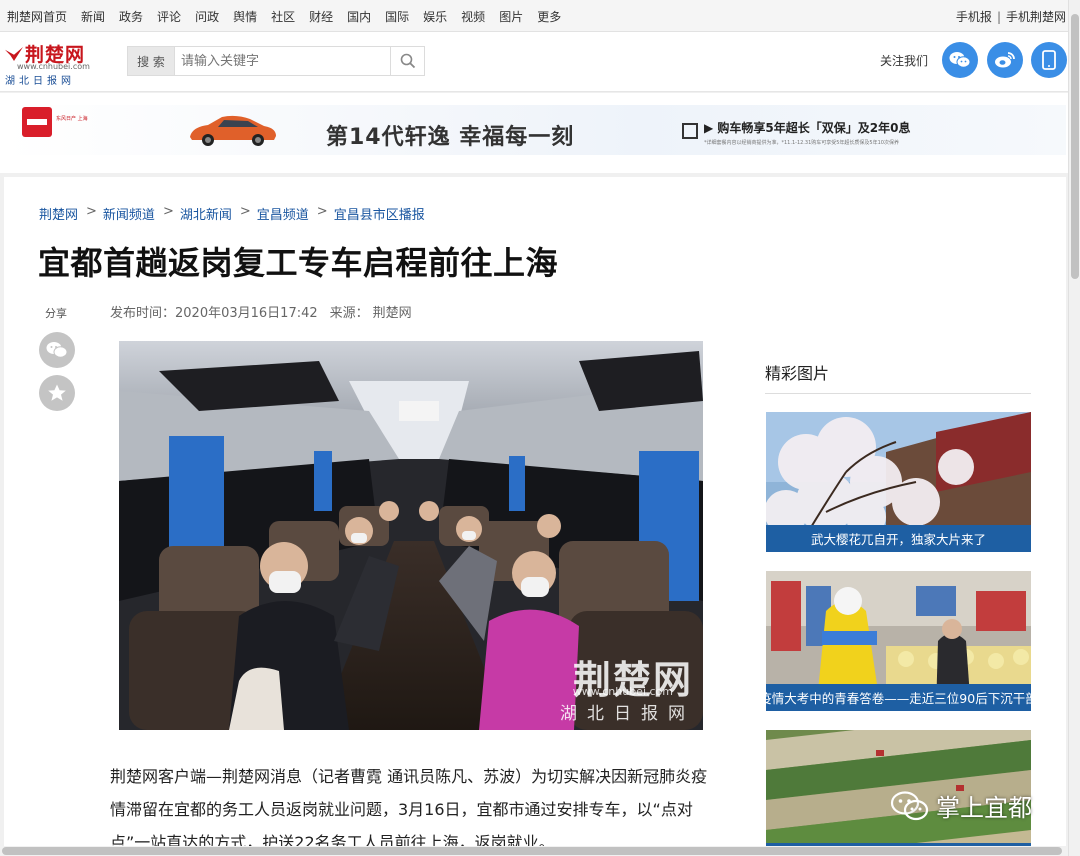 The image size is (1080, 856). I want to click on mobile-site-link: 手机荆楚网, so click(1036, 16).